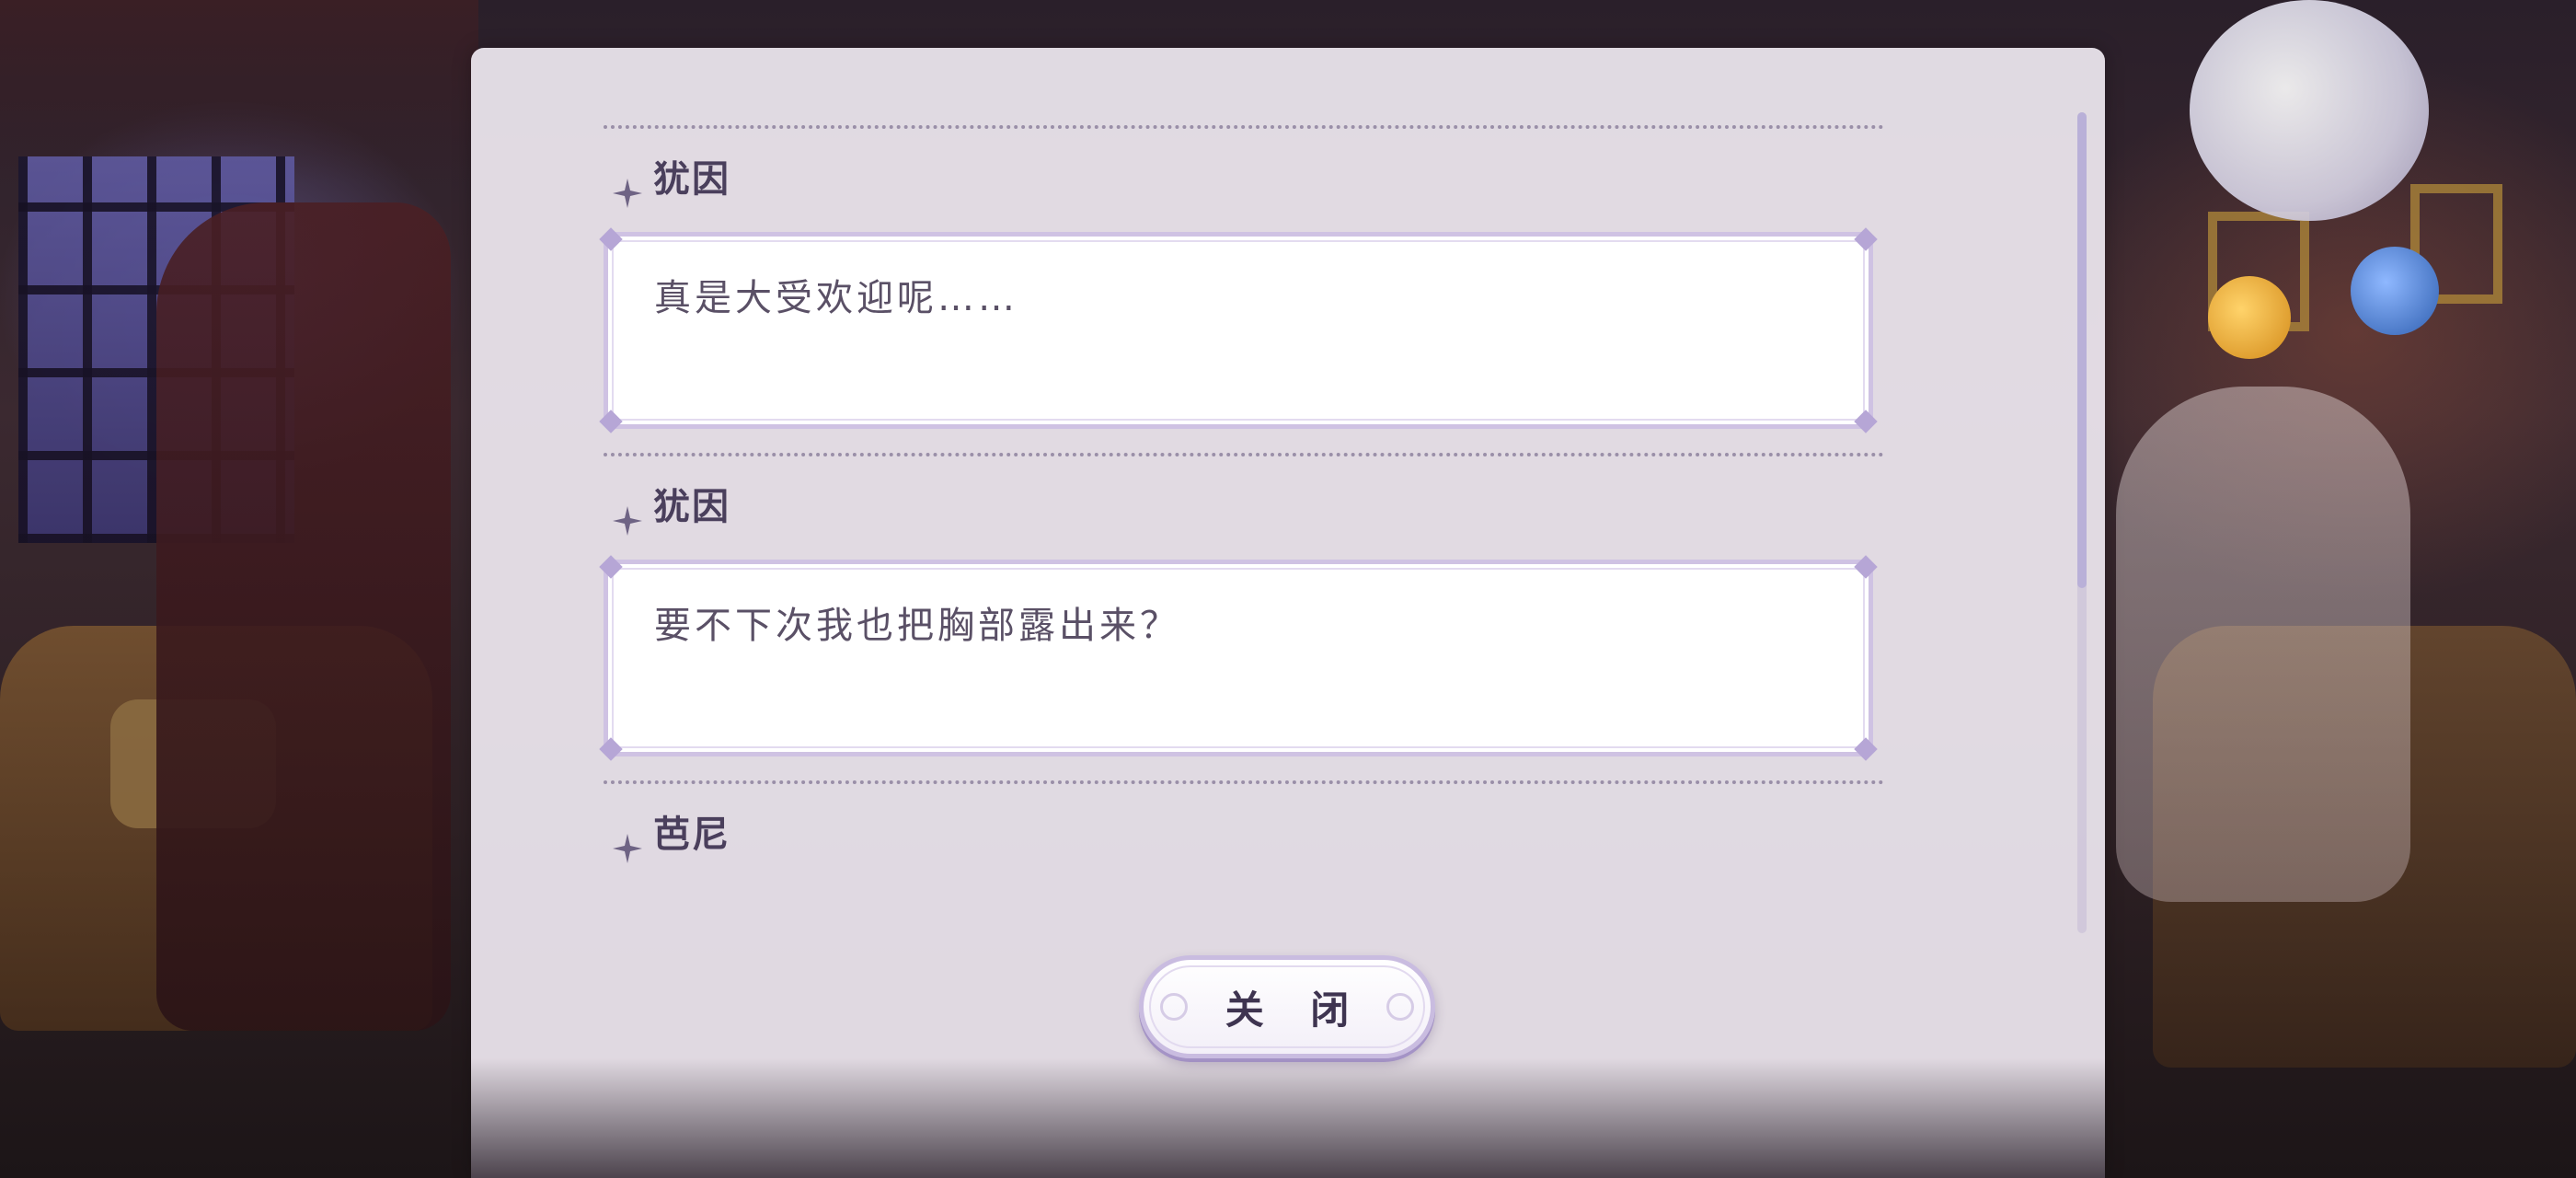 This screenshot has height=1178, width=2576. Describe the element at coordinates (2263, 644) in the screenshot. I see `background-character-right` at that location.